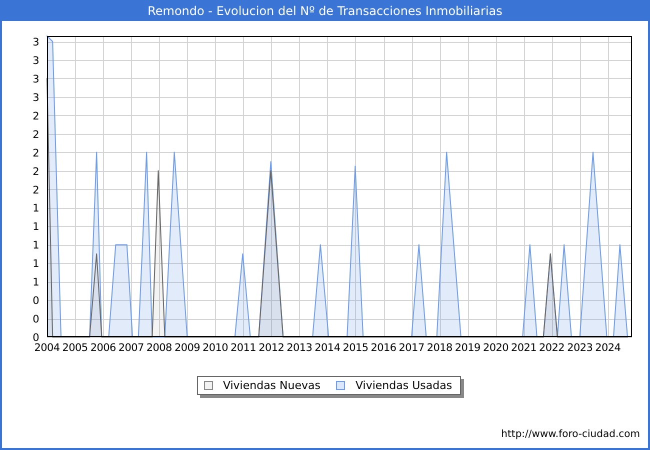  What do you see at coordinates (570, 434) in the screenshot?
I see `source-url: http://www.foro-ciudad.com` at bounding box center [570, 434].